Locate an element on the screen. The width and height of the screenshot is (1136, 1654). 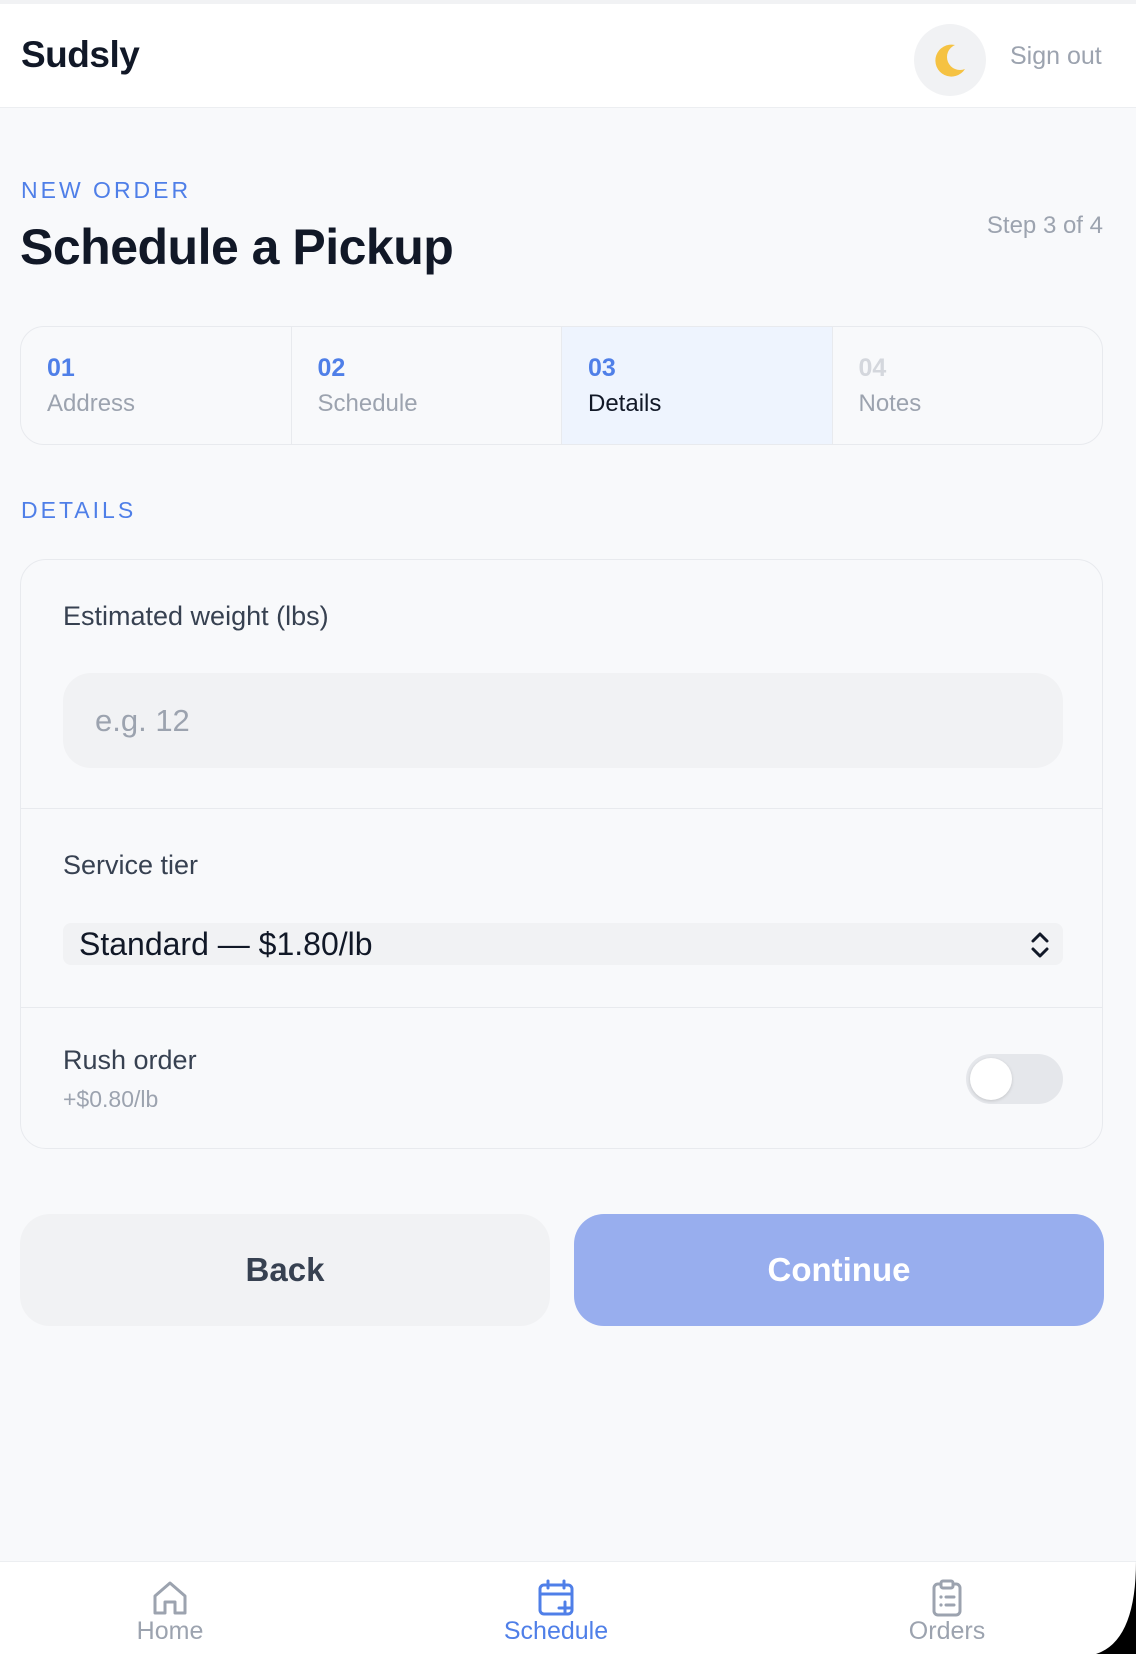
brand-logo: Sudsly is located at coordinates (80, 54).